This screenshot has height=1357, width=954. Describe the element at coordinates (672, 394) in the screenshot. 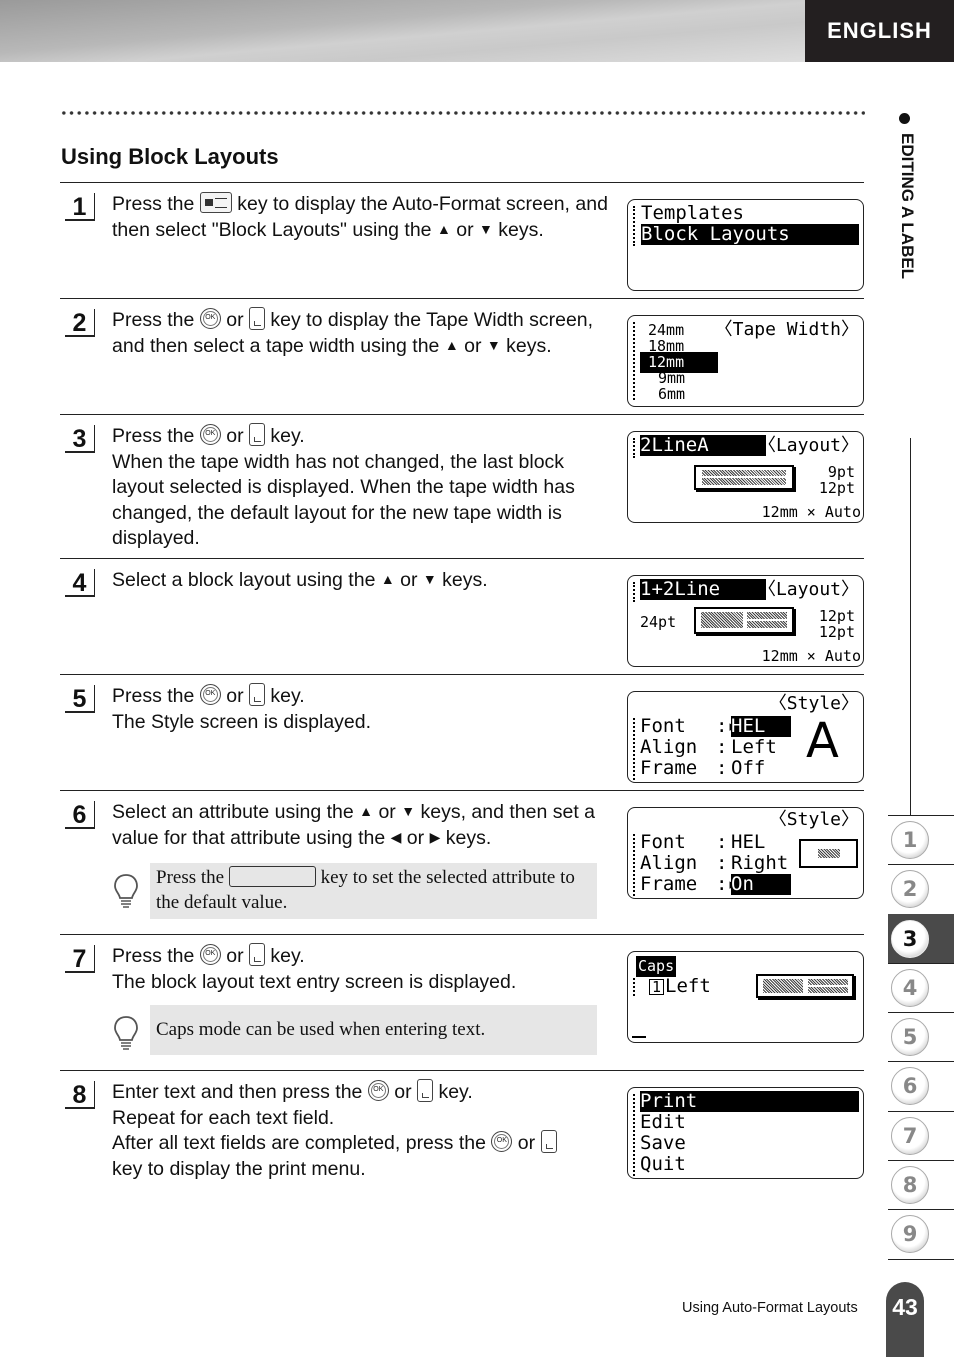

I see `lcd-row: 6mm` at that location.